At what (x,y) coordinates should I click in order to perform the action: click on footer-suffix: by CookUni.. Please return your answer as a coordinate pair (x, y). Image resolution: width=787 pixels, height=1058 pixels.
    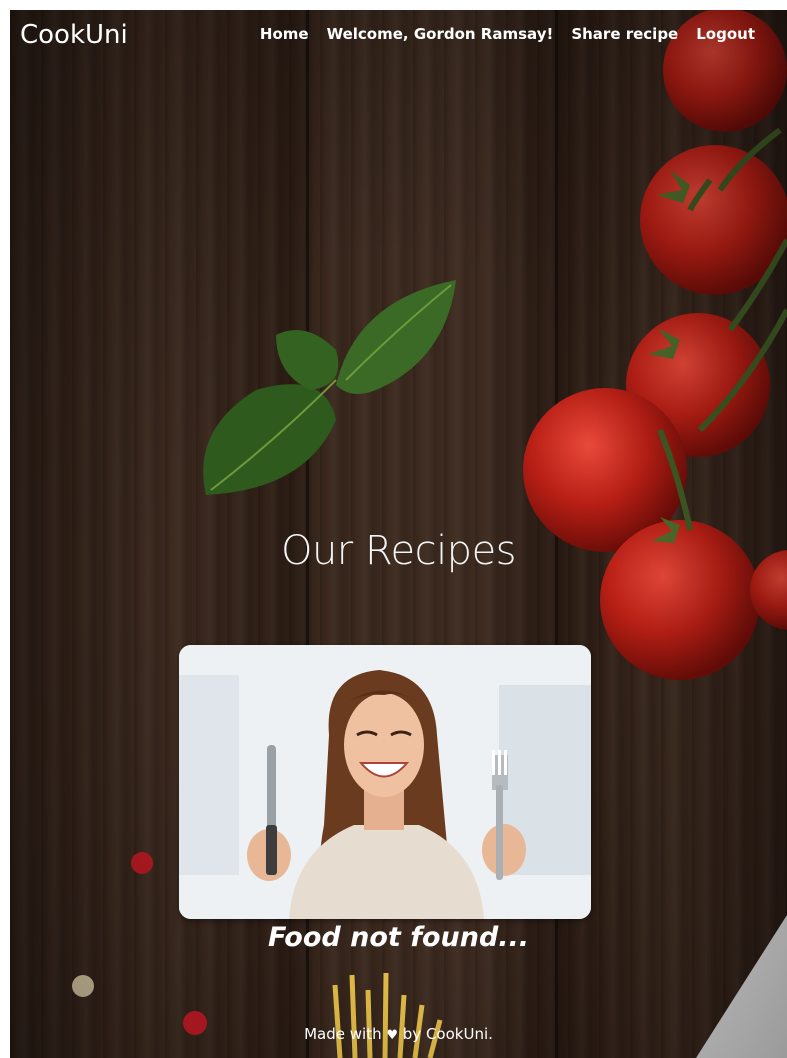
    Looking at the image, I should click on (447, 1034).